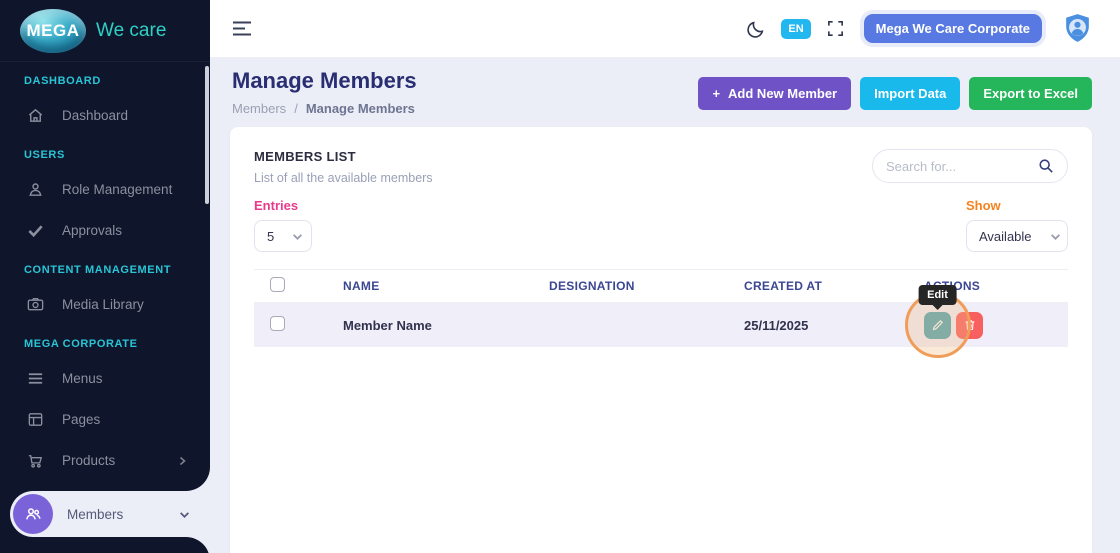 This screenshot has height=553, width=1120. I want to click on sidebar-item-label: Pages, so click(81, 419).